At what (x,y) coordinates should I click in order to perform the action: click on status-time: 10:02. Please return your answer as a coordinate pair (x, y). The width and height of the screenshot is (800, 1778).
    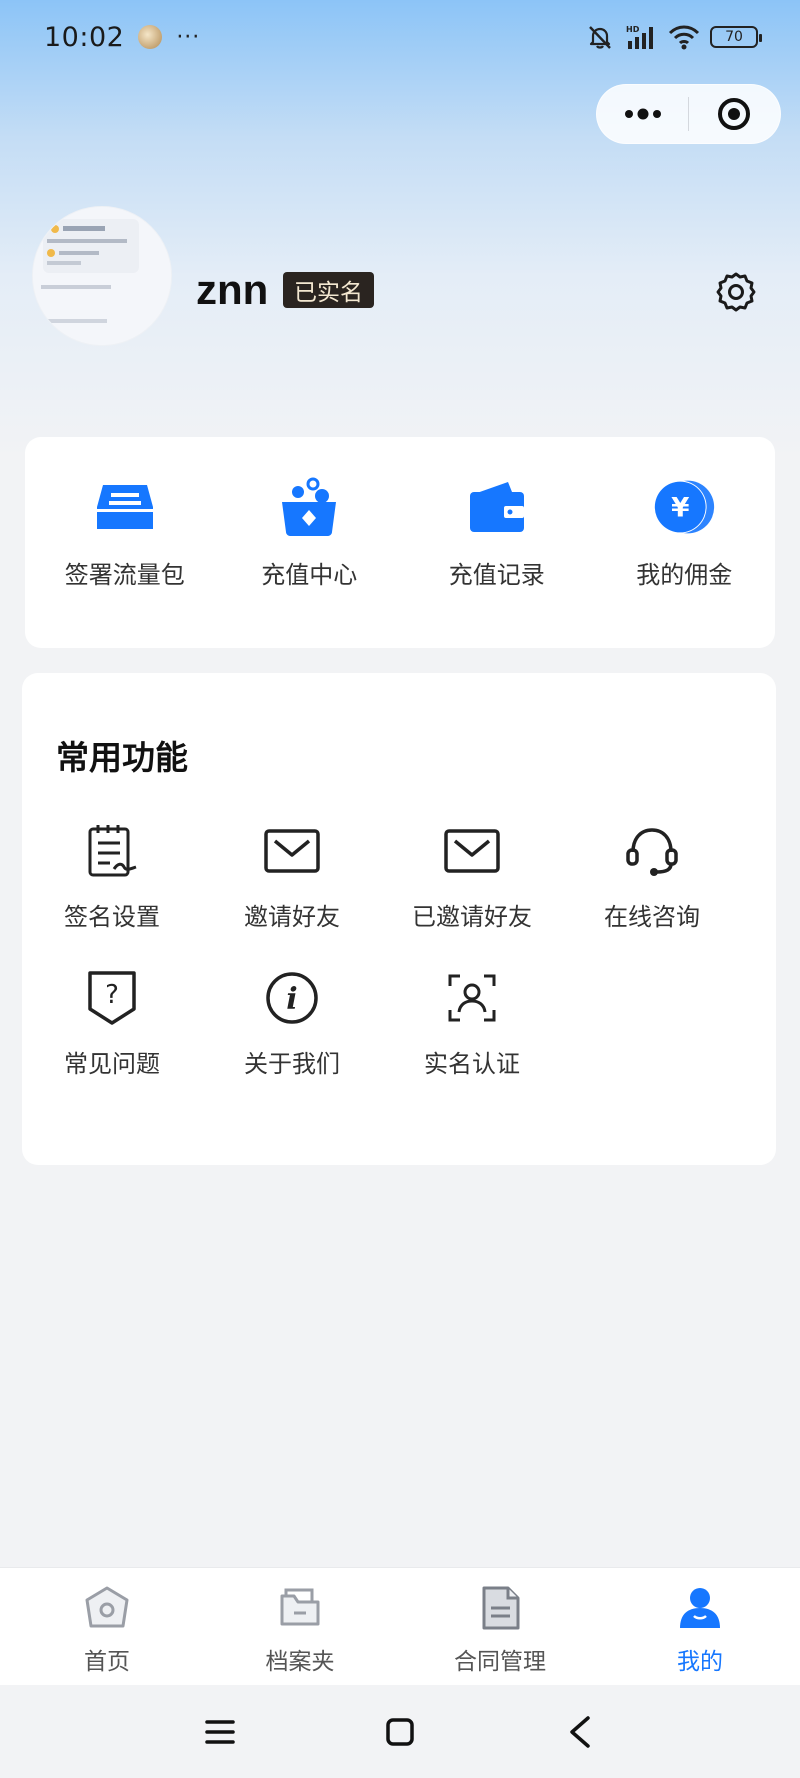
    Looking at the image, I should click on (84, 37).